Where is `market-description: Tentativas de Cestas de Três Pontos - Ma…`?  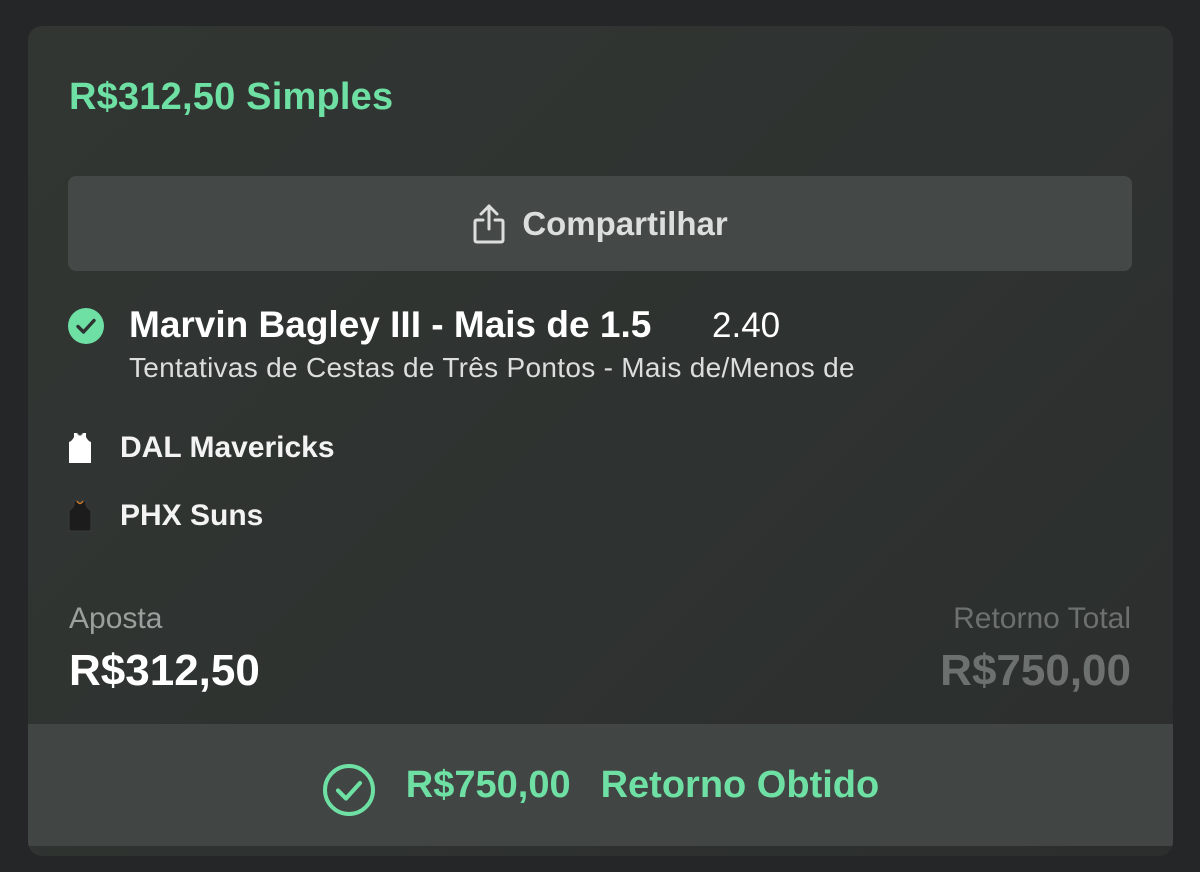 market-description: Tentativas de Cestas de Três Pontos - Ma… is located at coordinates (492, 367).